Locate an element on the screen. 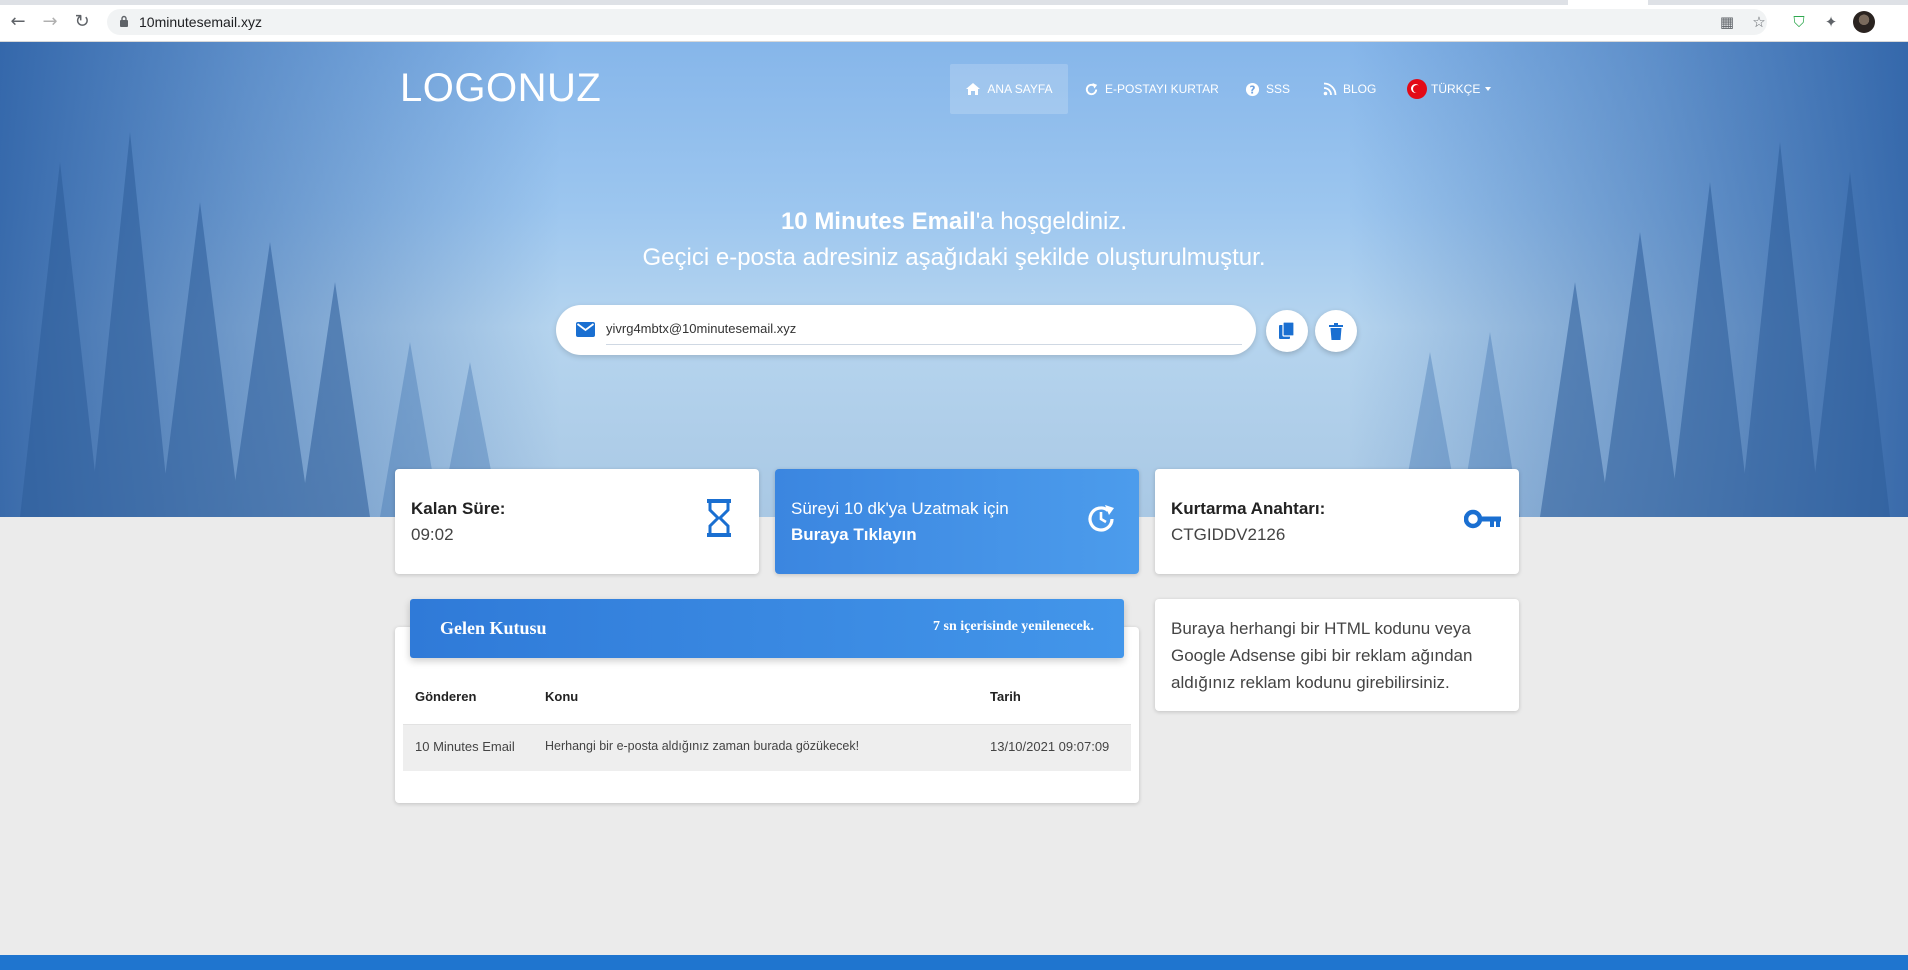 Image resolution: width=1908 pixels, height=970 pixels. recovery-key-card: Kurtarma Anahtarı: CTGIDDV2126 is located at coordinates (1337, 521).